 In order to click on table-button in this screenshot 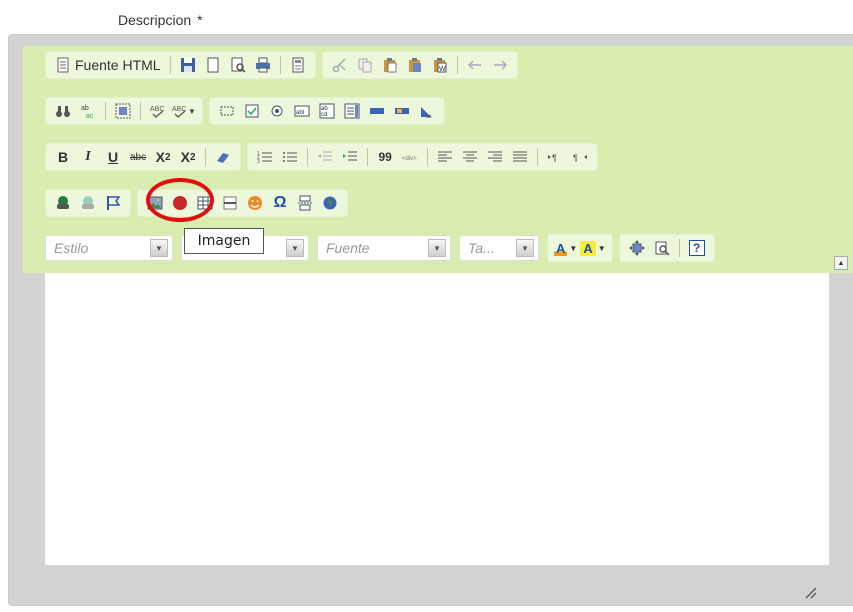, I will do `click(205, 203)`.